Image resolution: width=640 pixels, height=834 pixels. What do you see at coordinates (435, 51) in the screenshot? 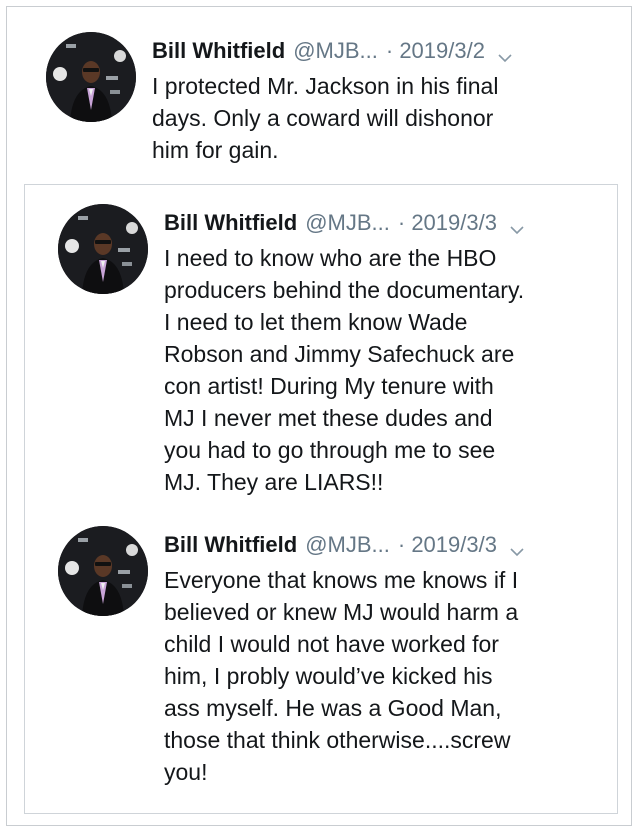
I see `tweet-date: · 2019/3/2` at bounding box center [435, 51].